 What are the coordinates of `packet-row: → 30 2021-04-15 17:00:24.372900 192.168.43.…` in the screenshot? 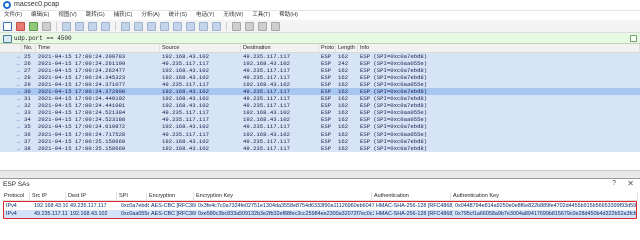 It's located at (320, 92).